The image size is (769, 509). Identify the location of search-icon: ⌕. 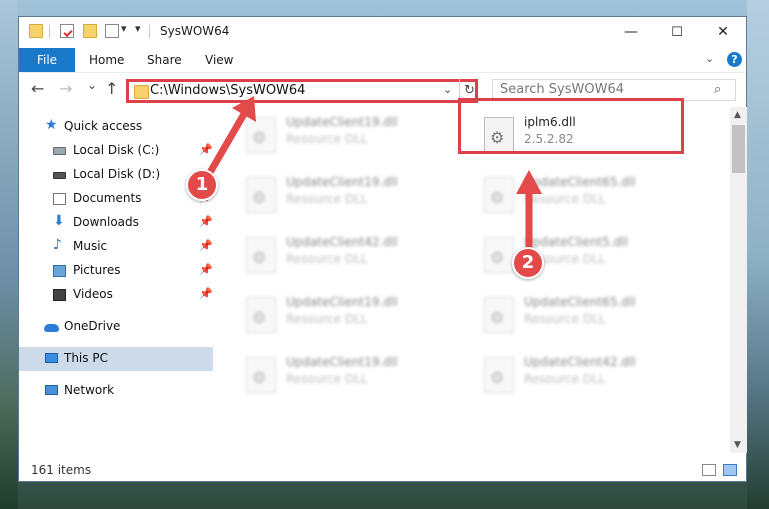
(717, 89).